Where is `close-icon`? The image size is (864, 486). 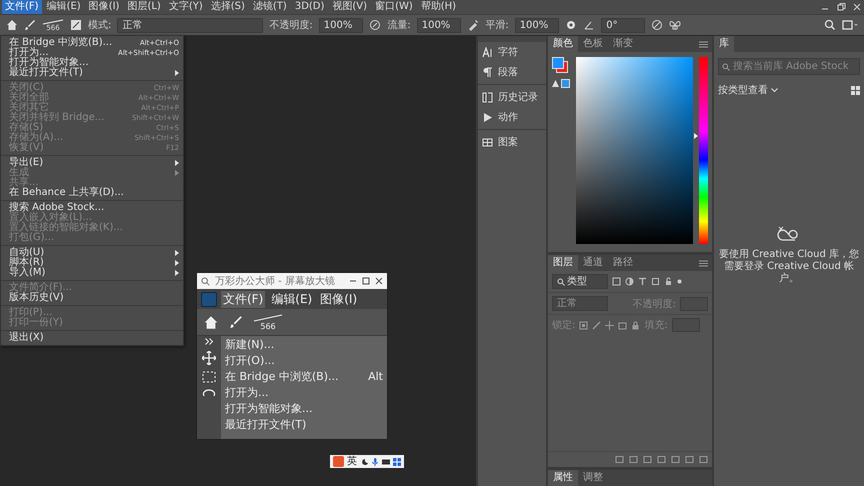
close-icon is located at coordinates (379, 281).